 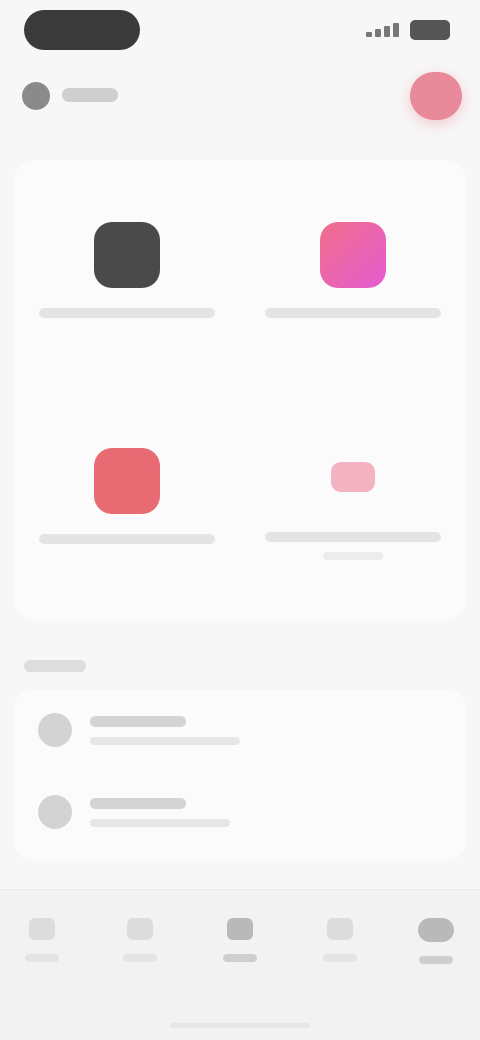 I want to click on nav-item-profile, so click(x=436, y=948).